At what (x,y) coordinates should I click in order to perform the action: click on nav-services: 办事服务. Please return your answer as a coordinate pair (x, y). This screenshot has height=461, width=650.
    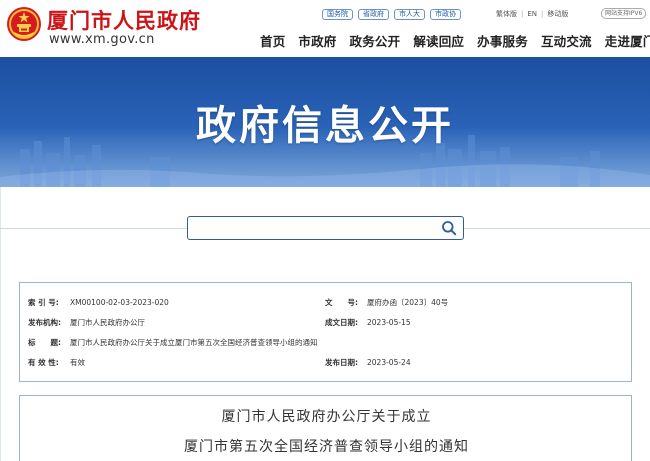
    Looking at the image, I should click on (502, 40).